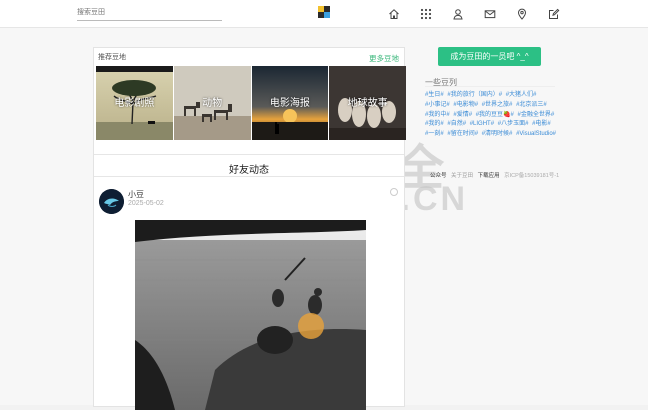 Image resolution: width=648 pixels, height=410 pixels. What do you see at coordinates (249, 170) in the screenshot?
I see `feed-title: 好友动态` at bounding box center [249, 170].